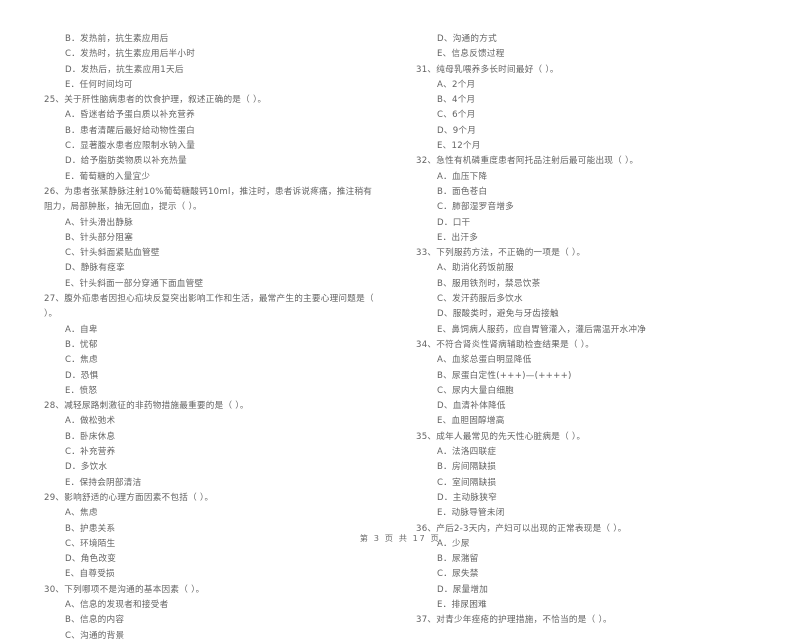 Image resolution: width=800 pixels, height=644 pixels. I want to click on question-option: C、沟通的背景, so click(95, 635).